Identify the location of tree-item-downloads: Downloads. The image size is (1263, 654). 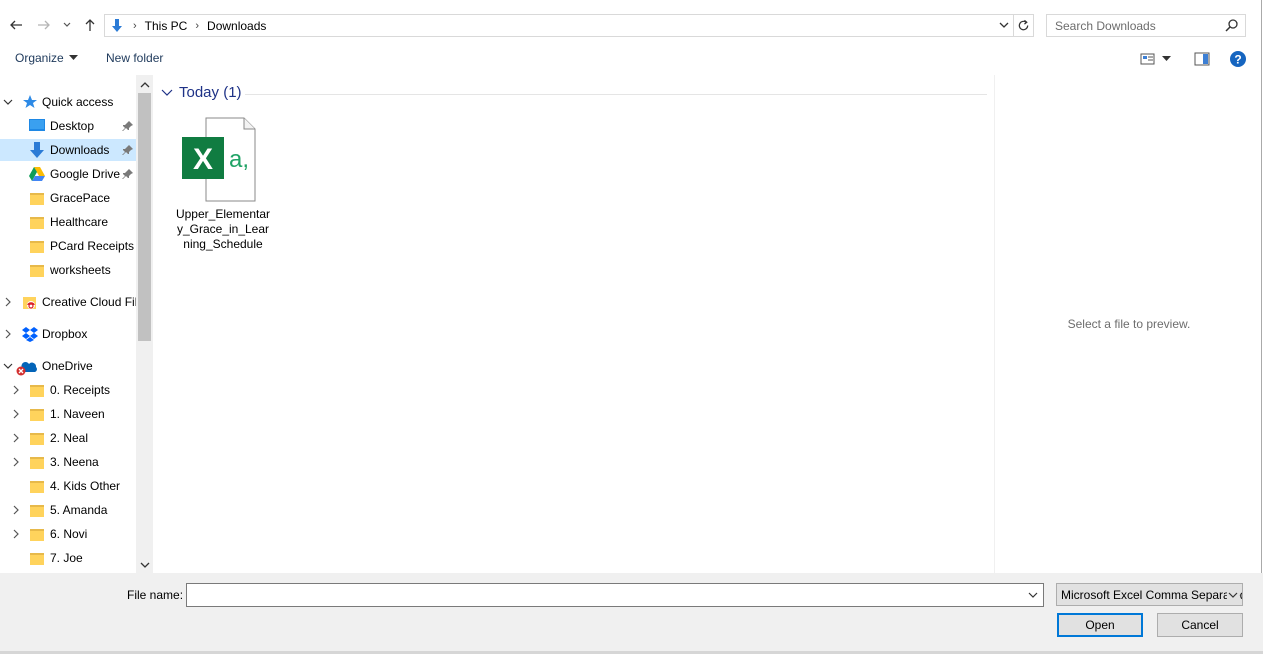
(68, 150).